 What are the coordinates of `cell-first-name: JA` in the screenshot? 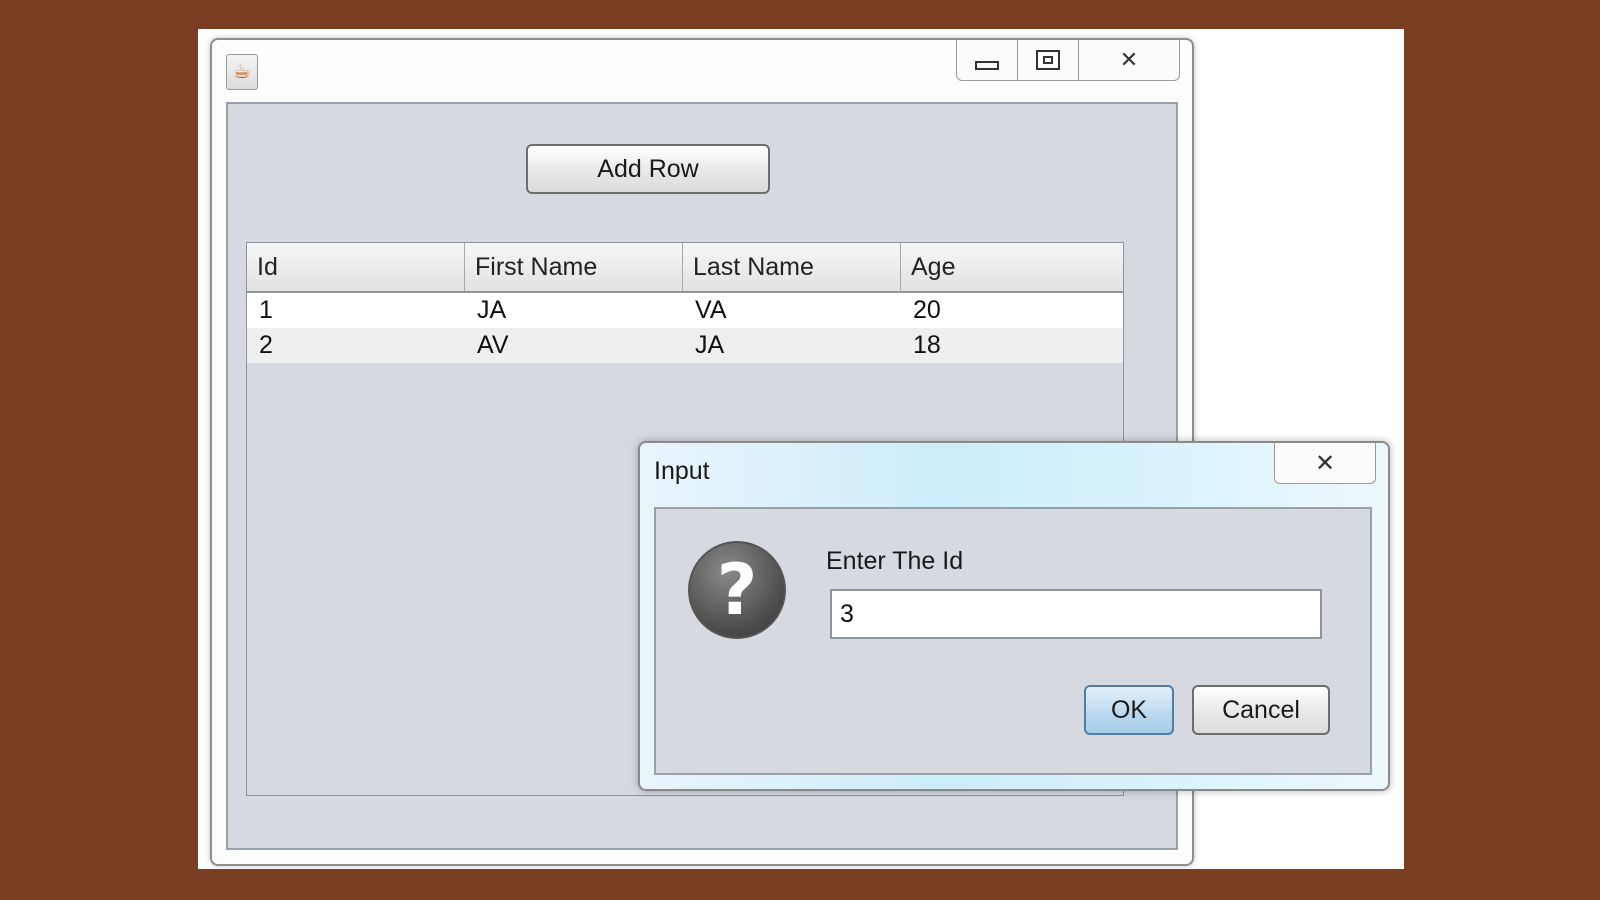 It's located at (574, 310).